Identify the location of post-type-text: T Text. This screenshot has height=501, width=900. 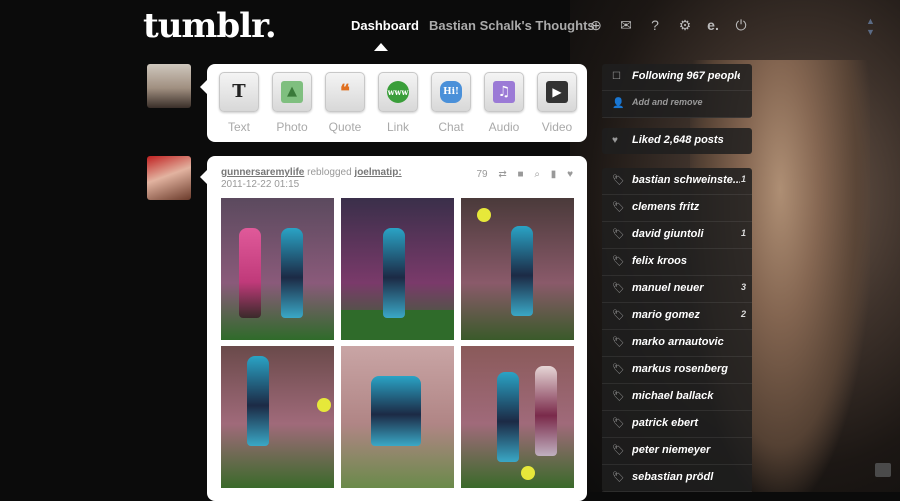
(239, 103).